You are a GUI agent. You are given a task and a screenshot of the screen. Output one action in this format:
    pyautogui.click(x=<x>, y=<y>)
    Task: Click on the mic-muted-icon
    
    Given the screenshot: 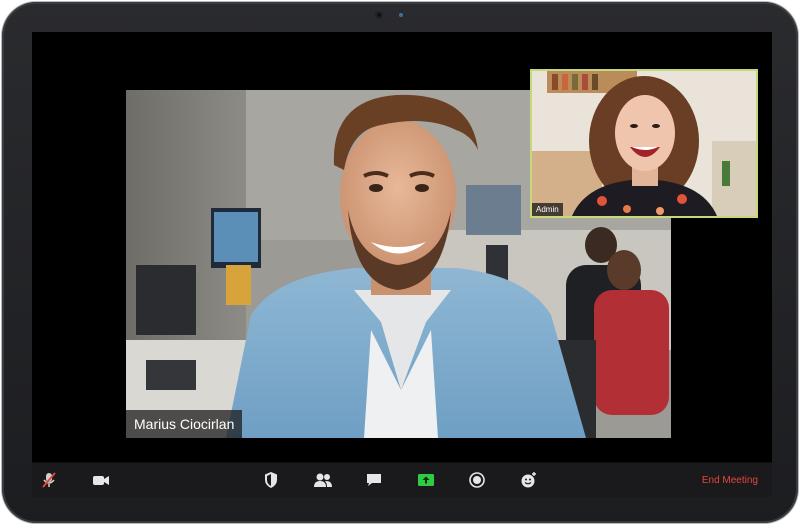 What is the action you would take?
    pyautogui.click(x=49, y=480)
    